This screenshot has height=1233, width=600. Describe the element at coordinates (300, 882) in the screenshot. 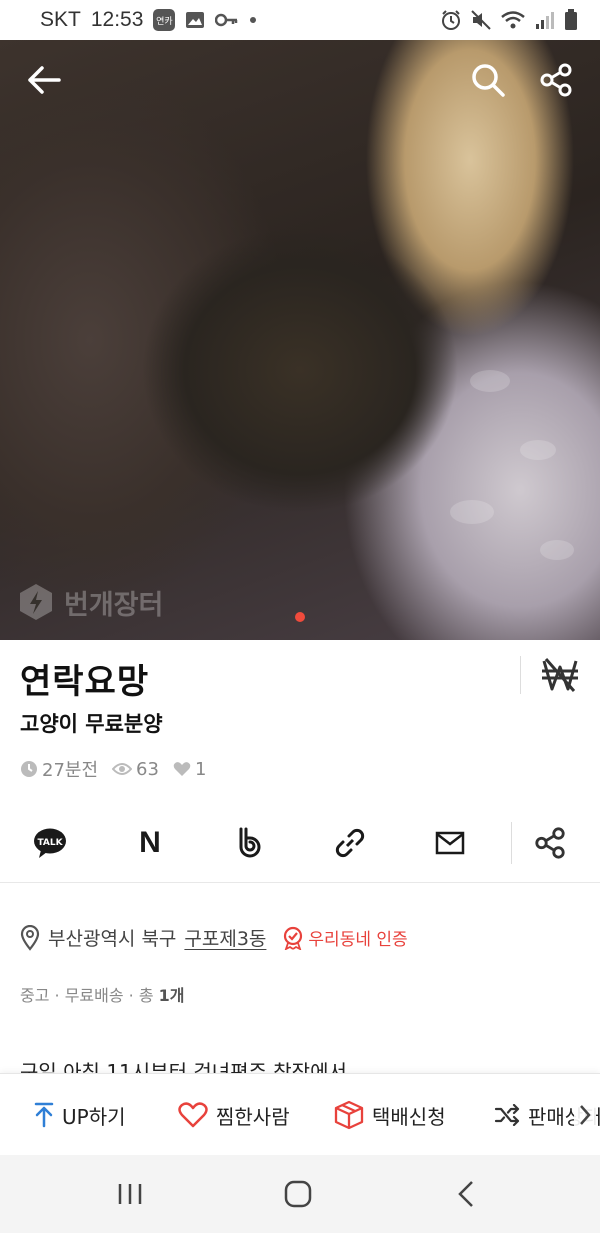

I see `section-divider` at that location.